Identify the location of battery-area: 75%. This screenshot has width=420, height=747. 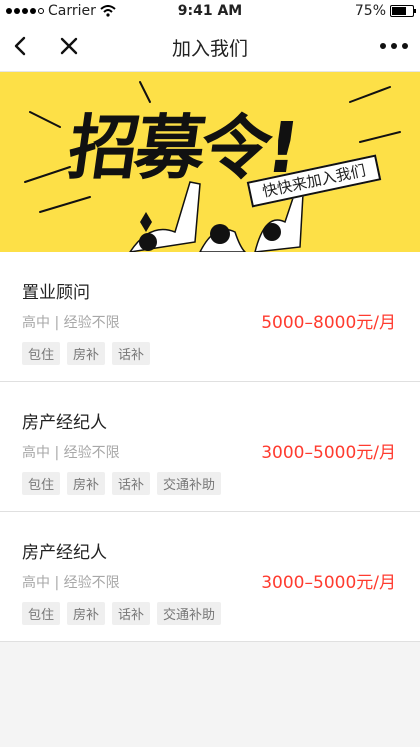
(385, 11).